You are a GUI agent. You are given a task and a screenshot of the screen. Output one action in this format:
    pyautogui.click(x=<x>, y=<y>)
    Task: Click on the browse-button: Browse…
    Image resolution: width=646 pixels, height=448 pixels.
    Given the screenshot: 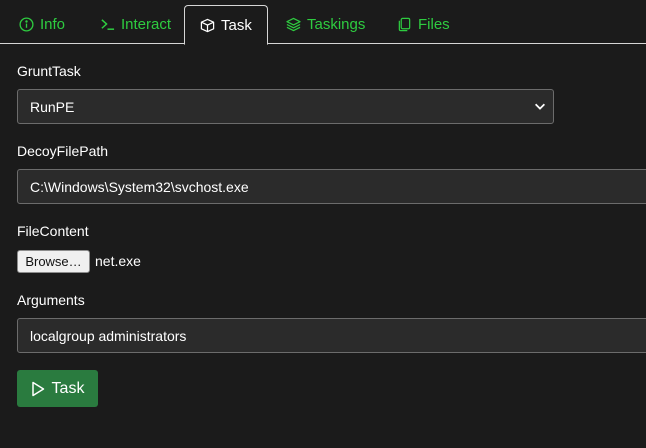 What is the action you would take?
    pyautogui.click(x=53, y=261)
    